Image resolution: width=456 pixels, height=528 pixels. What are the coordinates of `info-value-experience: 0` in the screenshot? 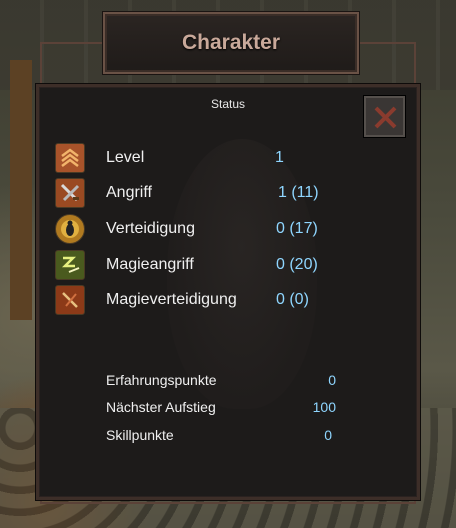 It's located at (332, 380).